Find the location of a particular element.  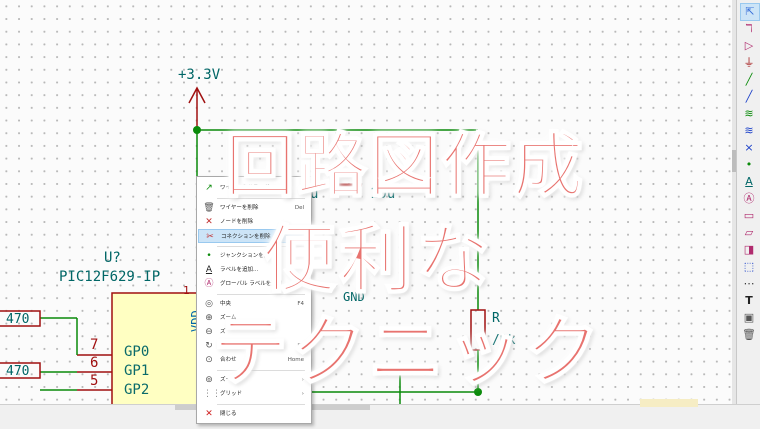

add-wire-entry-icon: ≋ is located at coordinates (749, 131).